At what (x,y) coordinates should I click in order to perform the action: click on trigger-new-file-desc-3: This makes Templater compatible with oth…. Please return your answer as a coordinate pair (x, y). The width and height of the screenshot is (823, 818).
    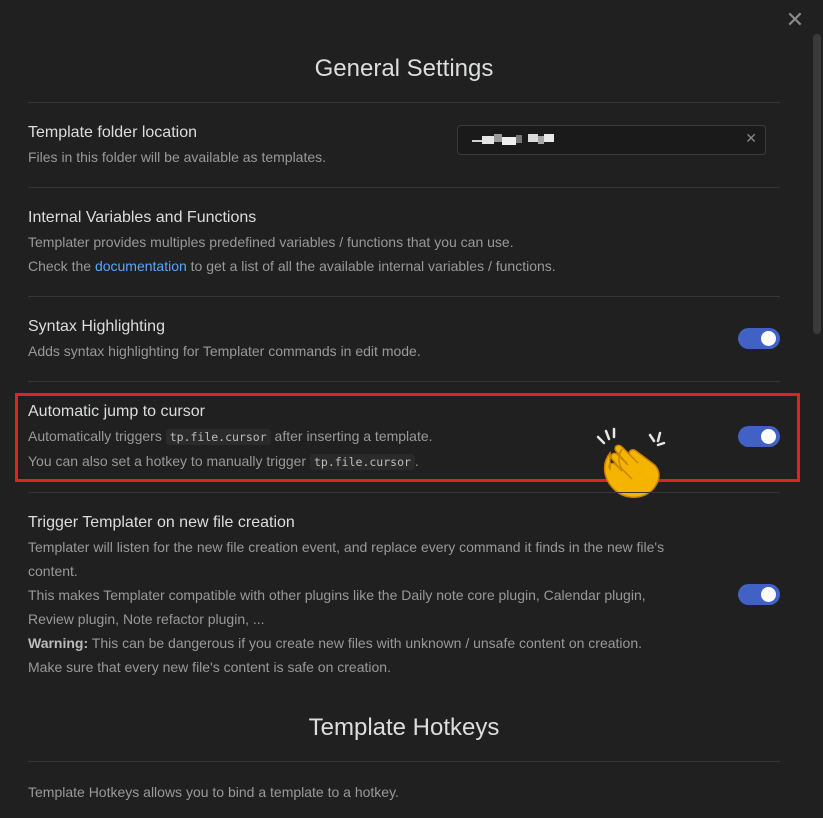
    Looking at the image, I should click on (337, 595).